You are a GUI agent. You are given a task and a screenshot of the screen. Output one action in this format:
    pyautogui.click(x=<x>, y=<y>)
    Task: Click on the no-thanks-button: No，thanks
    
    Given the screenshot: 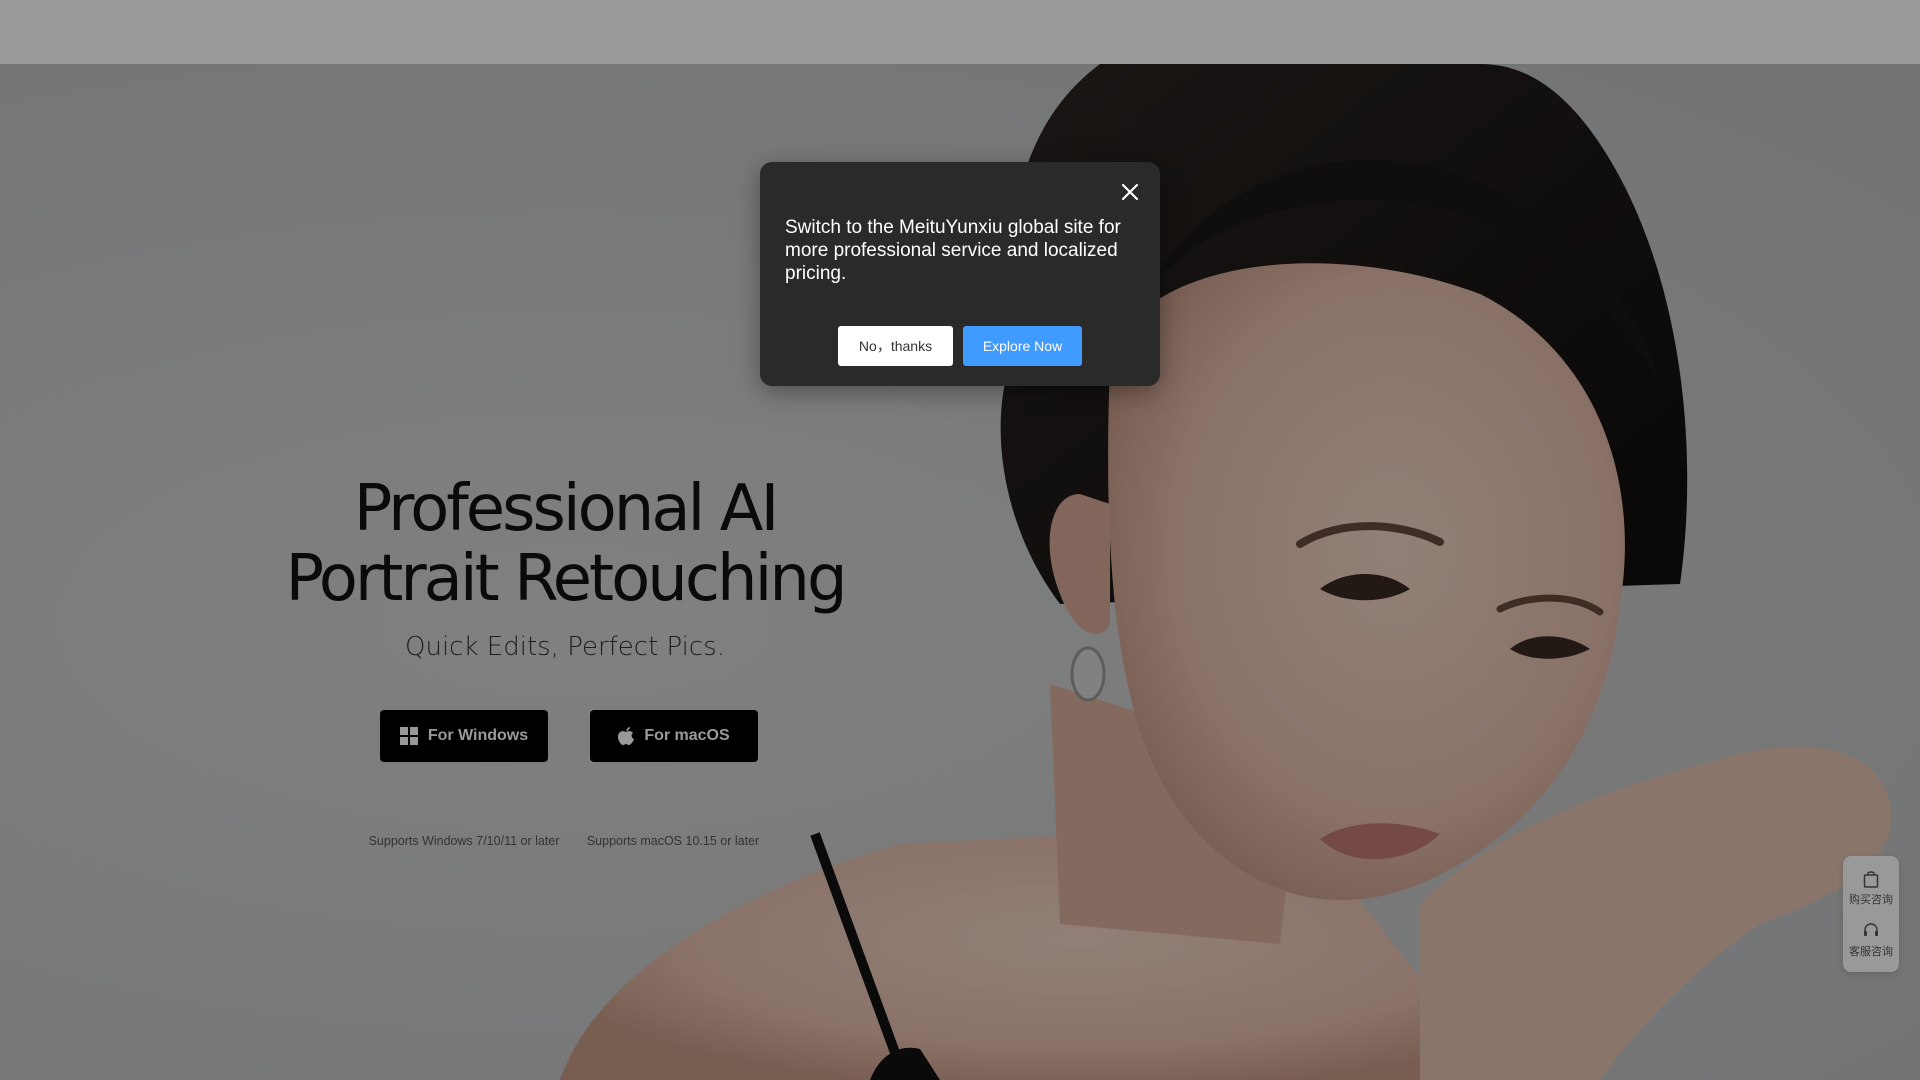 What is the action you would take?
    pyautogui.click(x=895, y=346)
    